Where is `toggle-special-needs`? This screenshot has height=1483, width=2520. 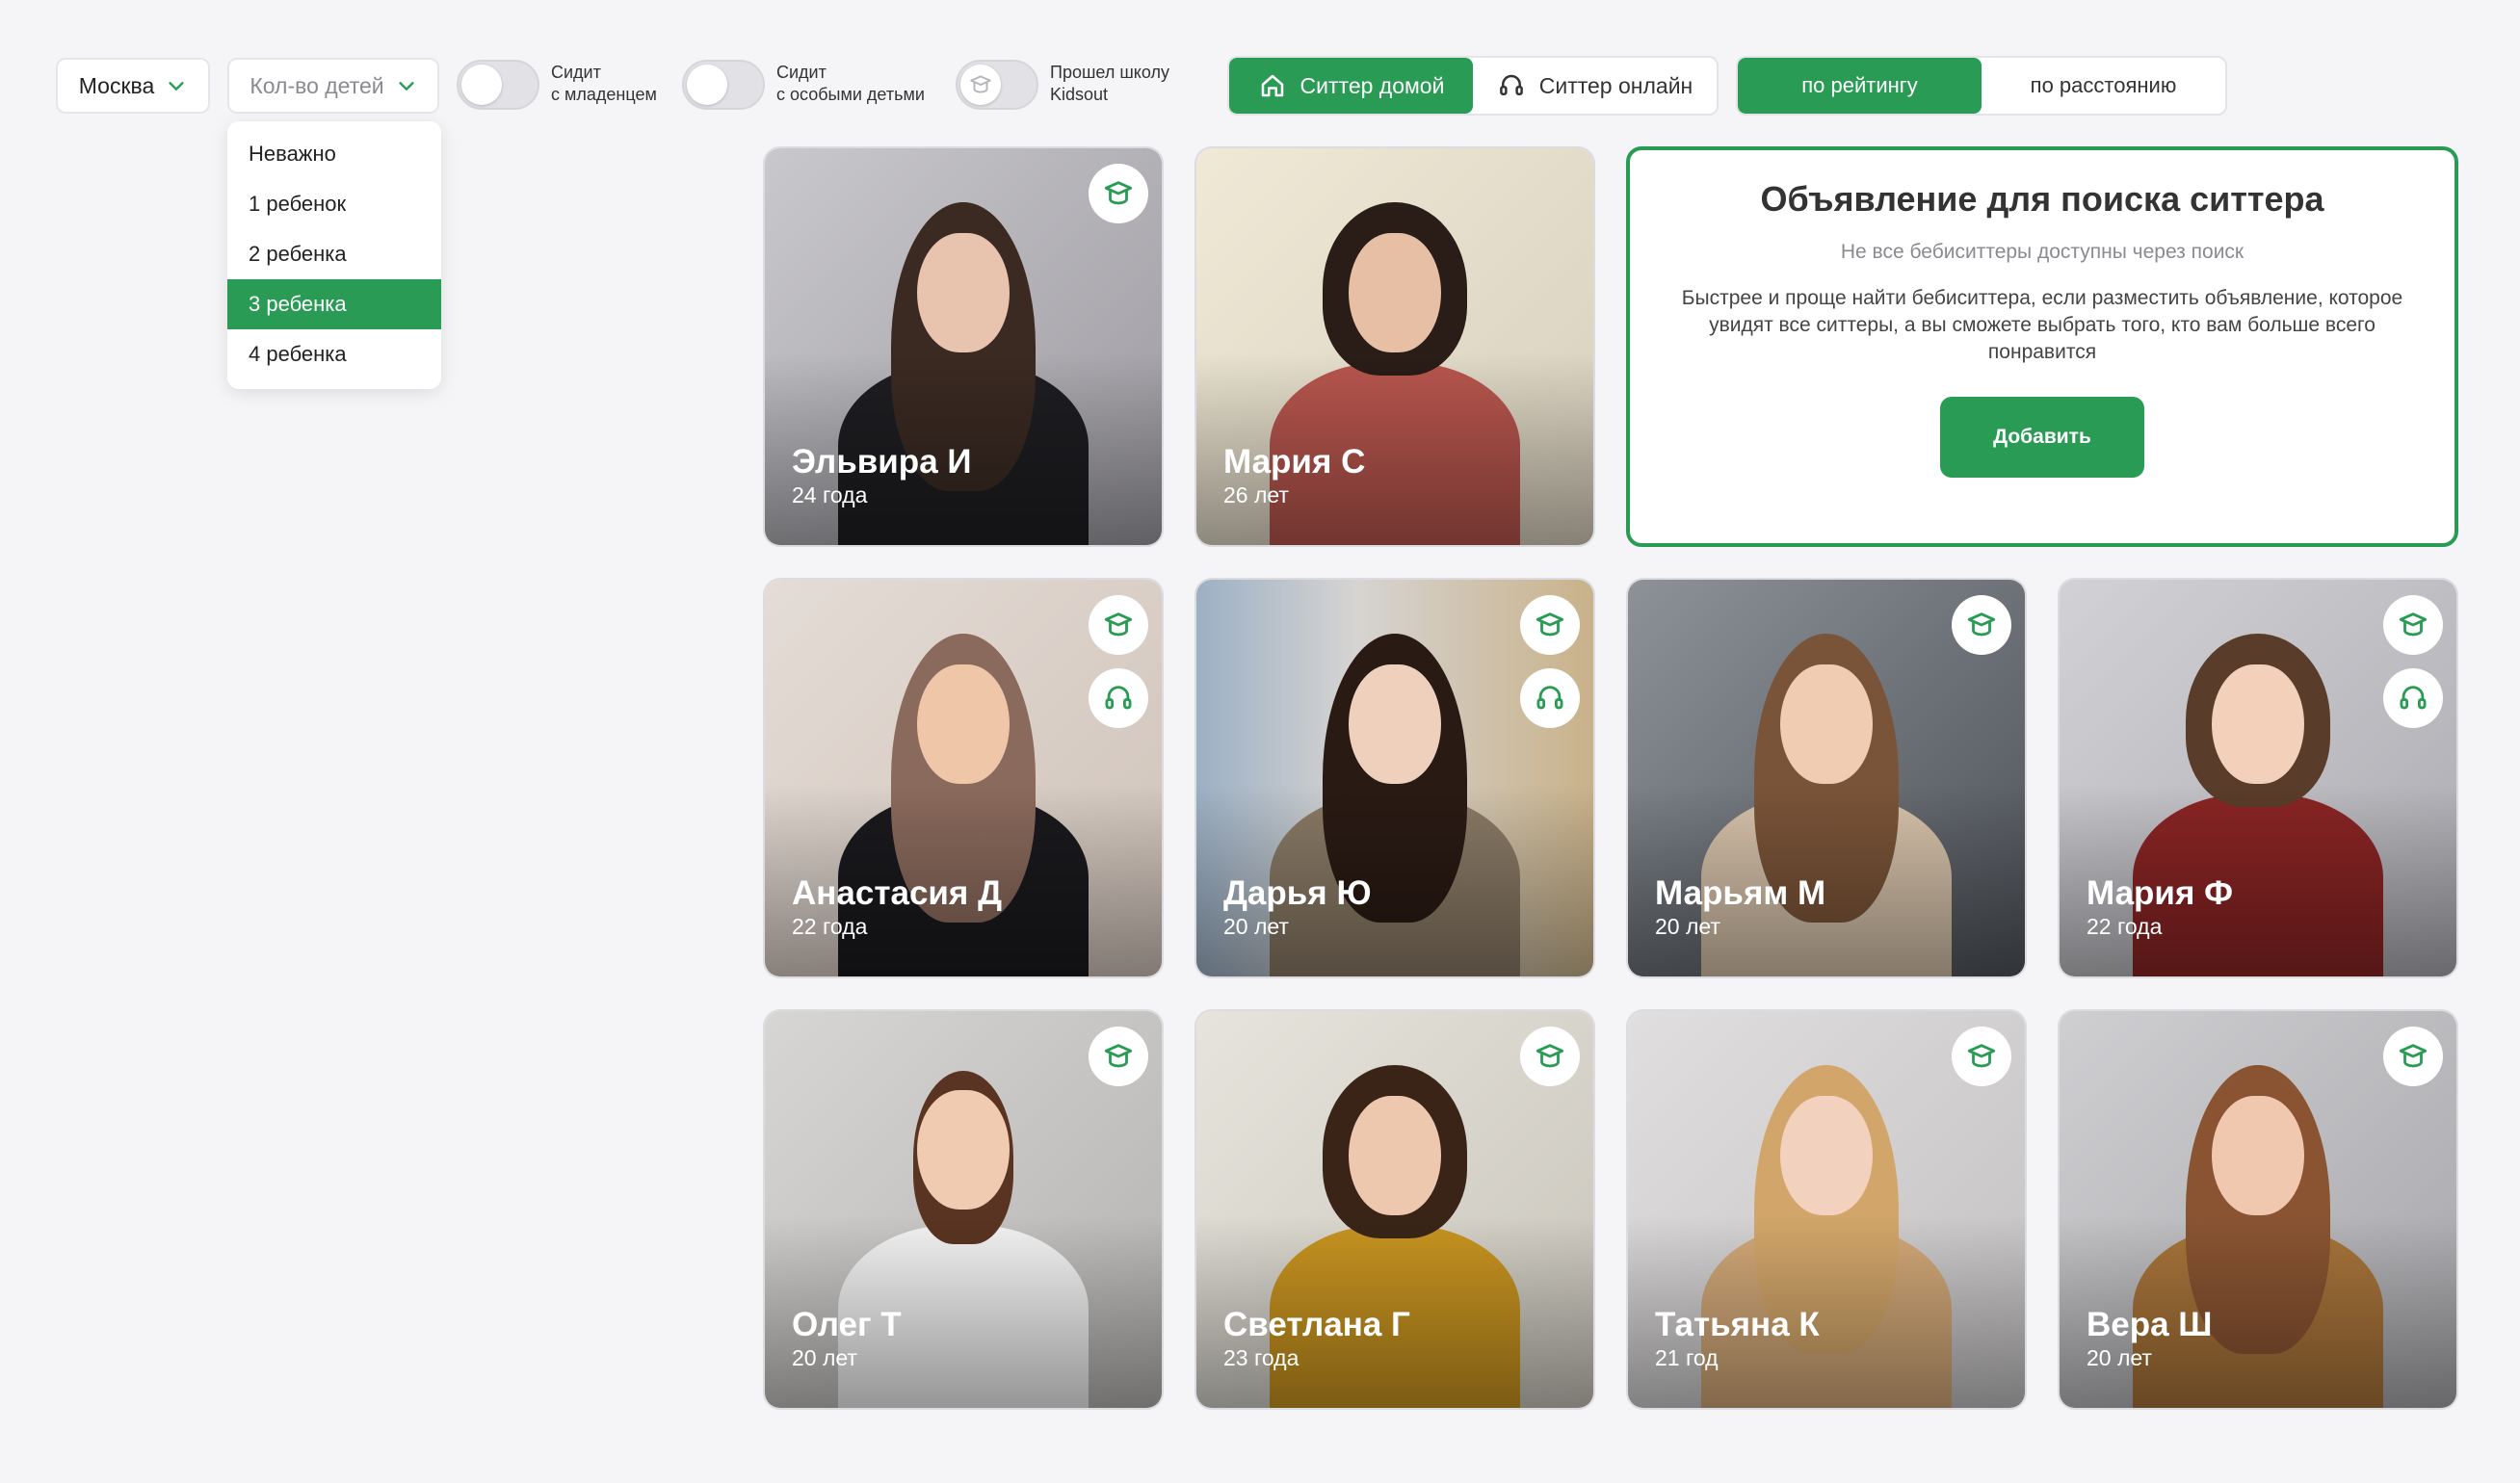
toggle-special-needs is located at coordinates (723, 85).